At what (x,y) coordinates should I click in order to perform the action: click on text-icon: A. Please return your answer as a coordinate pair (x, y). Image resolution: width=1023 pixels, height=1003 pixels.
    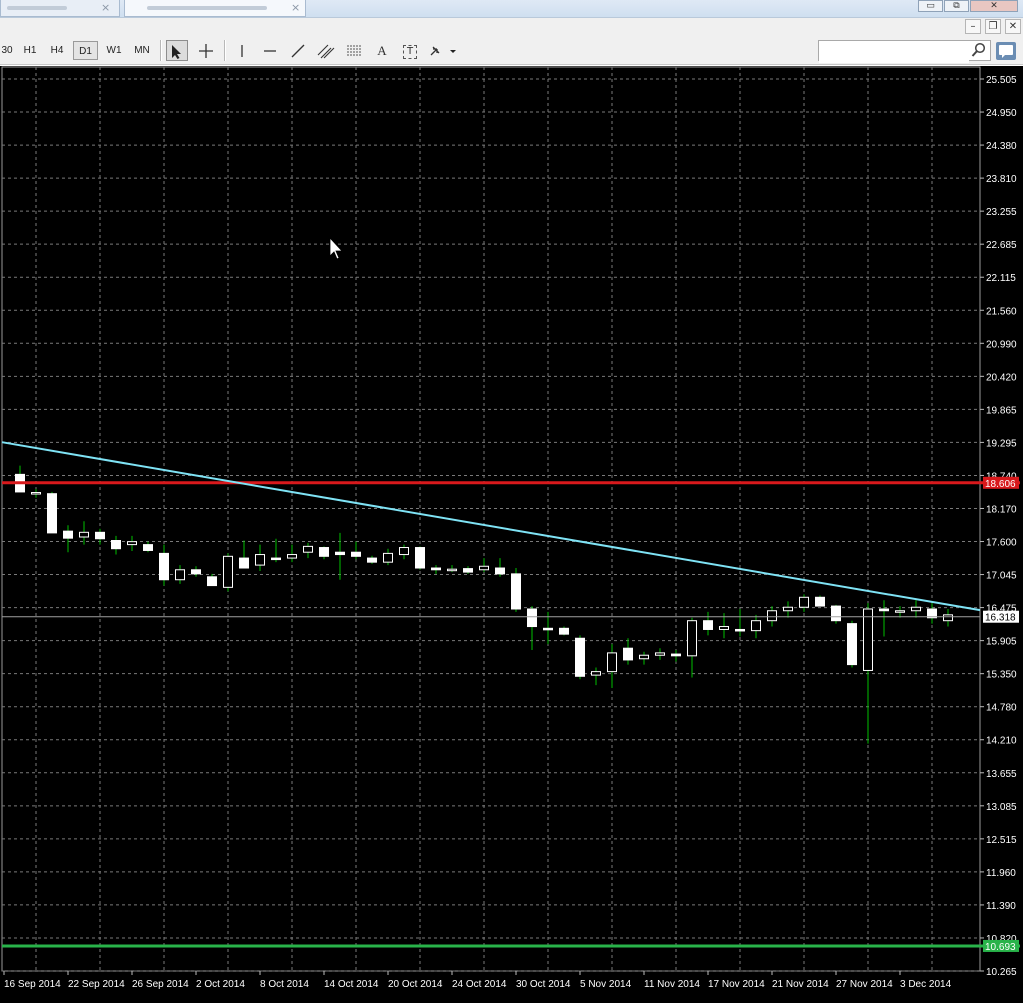
    Looking at the image, I should click on (382, 50).